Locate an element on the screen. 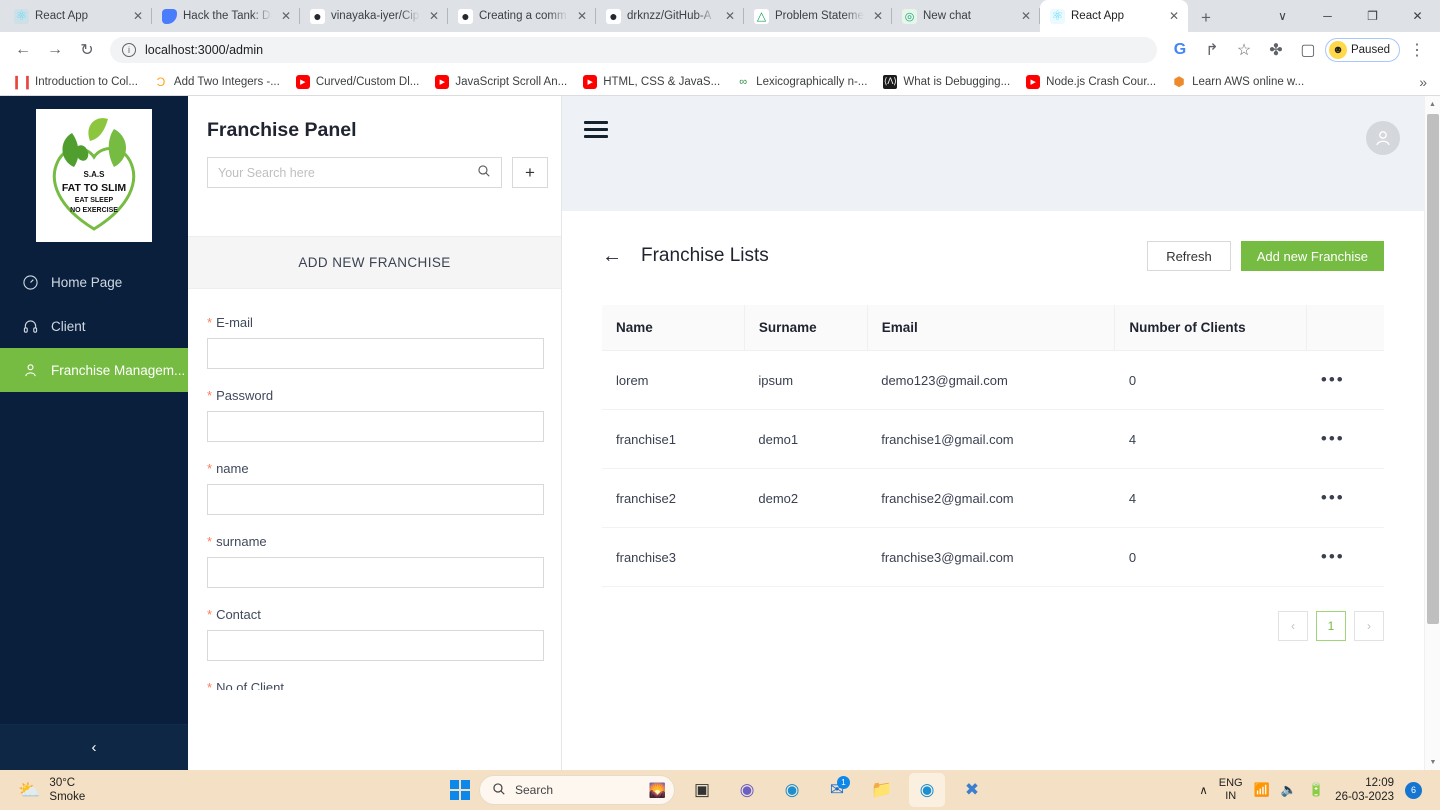 Image resolution: width=1440 pixels, height=810 pixels. bookmark-star-icon: ☆ is located at coordinates (1244, 50).